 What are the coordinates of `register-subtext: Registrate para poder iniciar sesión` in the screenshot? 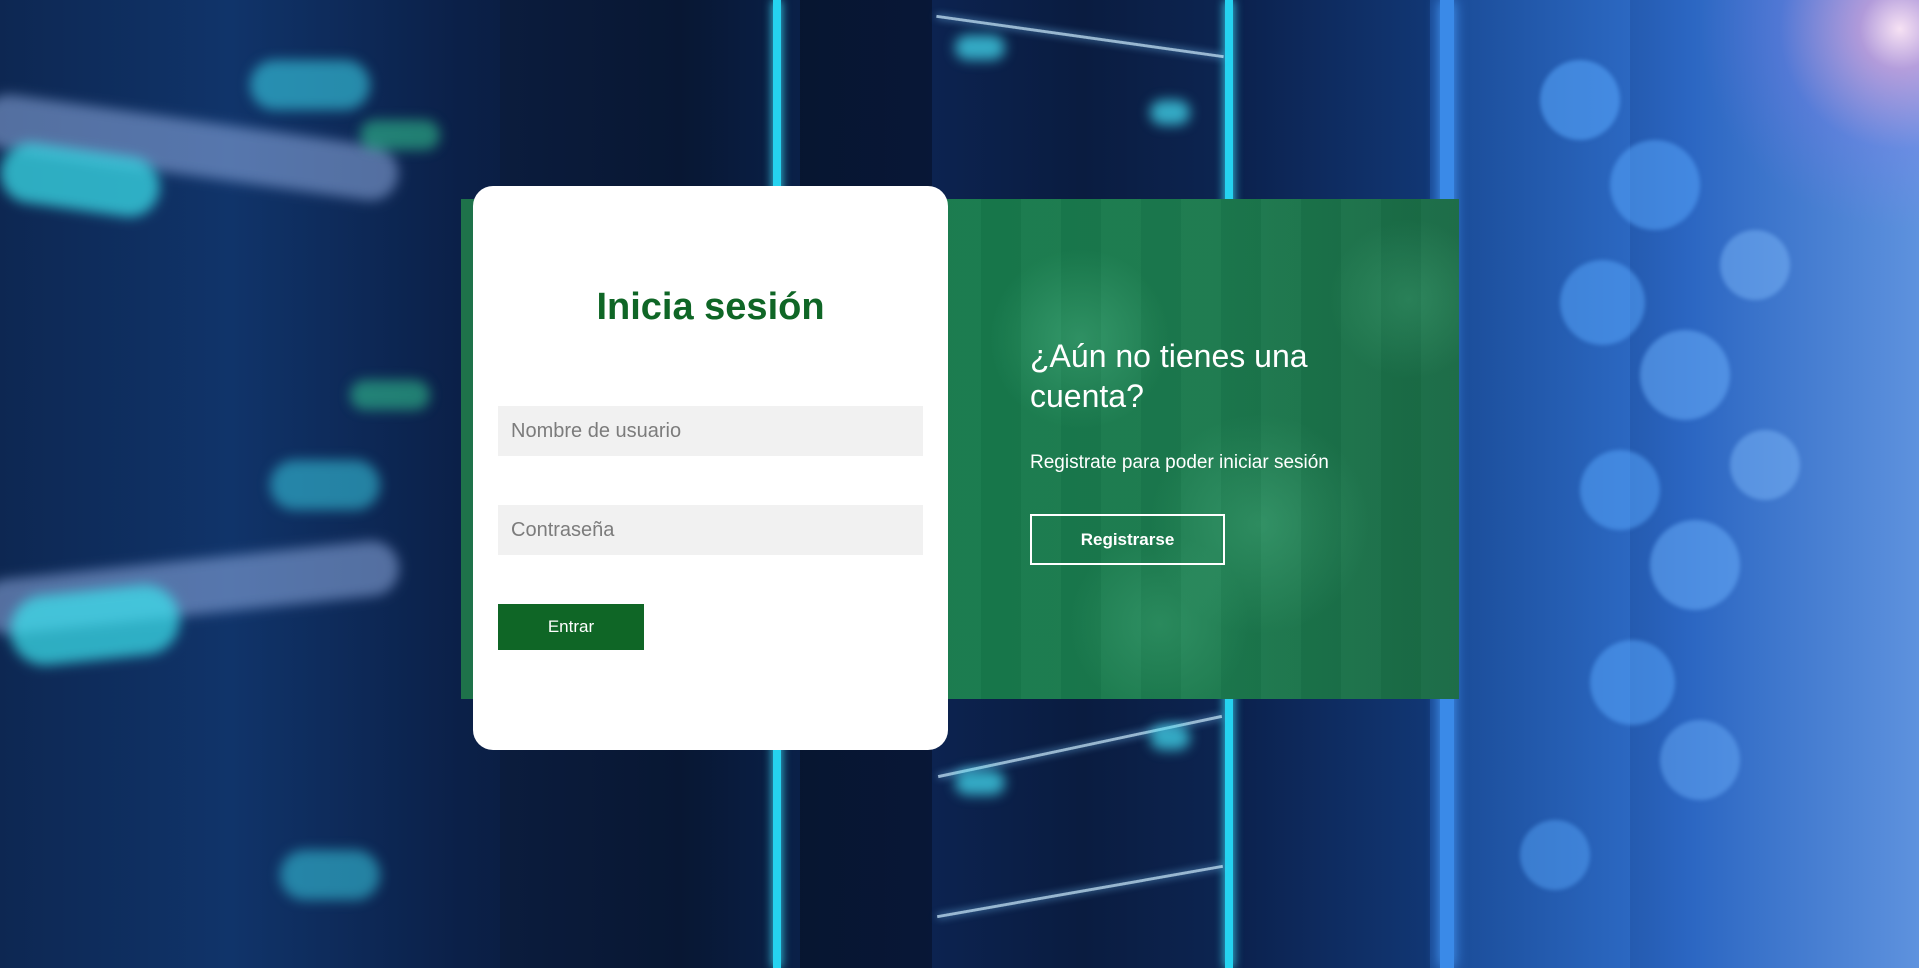 It's located at (1179, 462).